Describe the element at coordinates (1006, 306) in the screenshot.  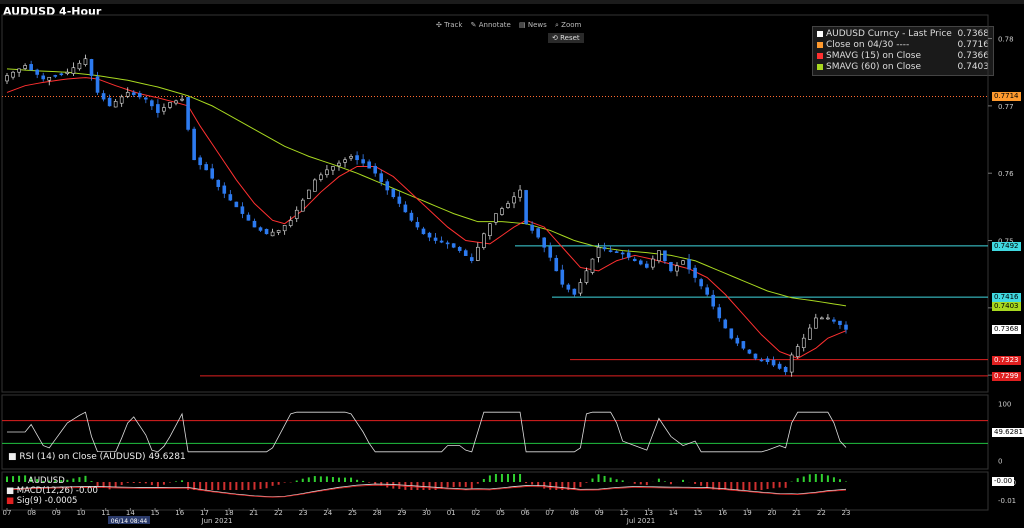
I see `price-axis-label: 0.7403` at that location.